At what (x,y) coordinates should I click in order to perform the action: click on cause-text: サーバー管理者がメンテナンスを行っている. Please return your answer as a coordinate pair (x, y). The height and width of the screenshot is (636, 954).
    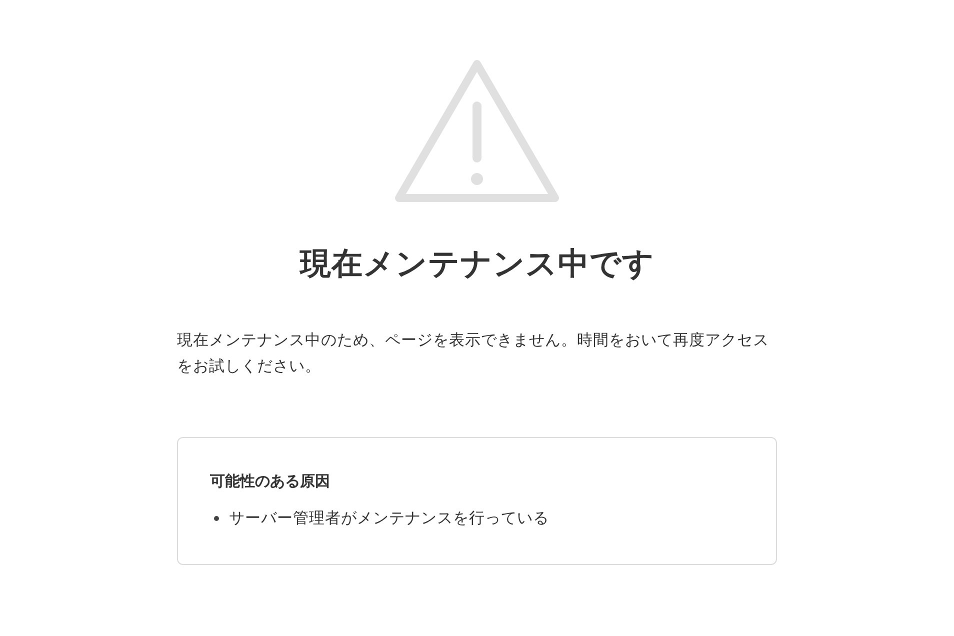
    Looking at the image, I should click on (389, 518).